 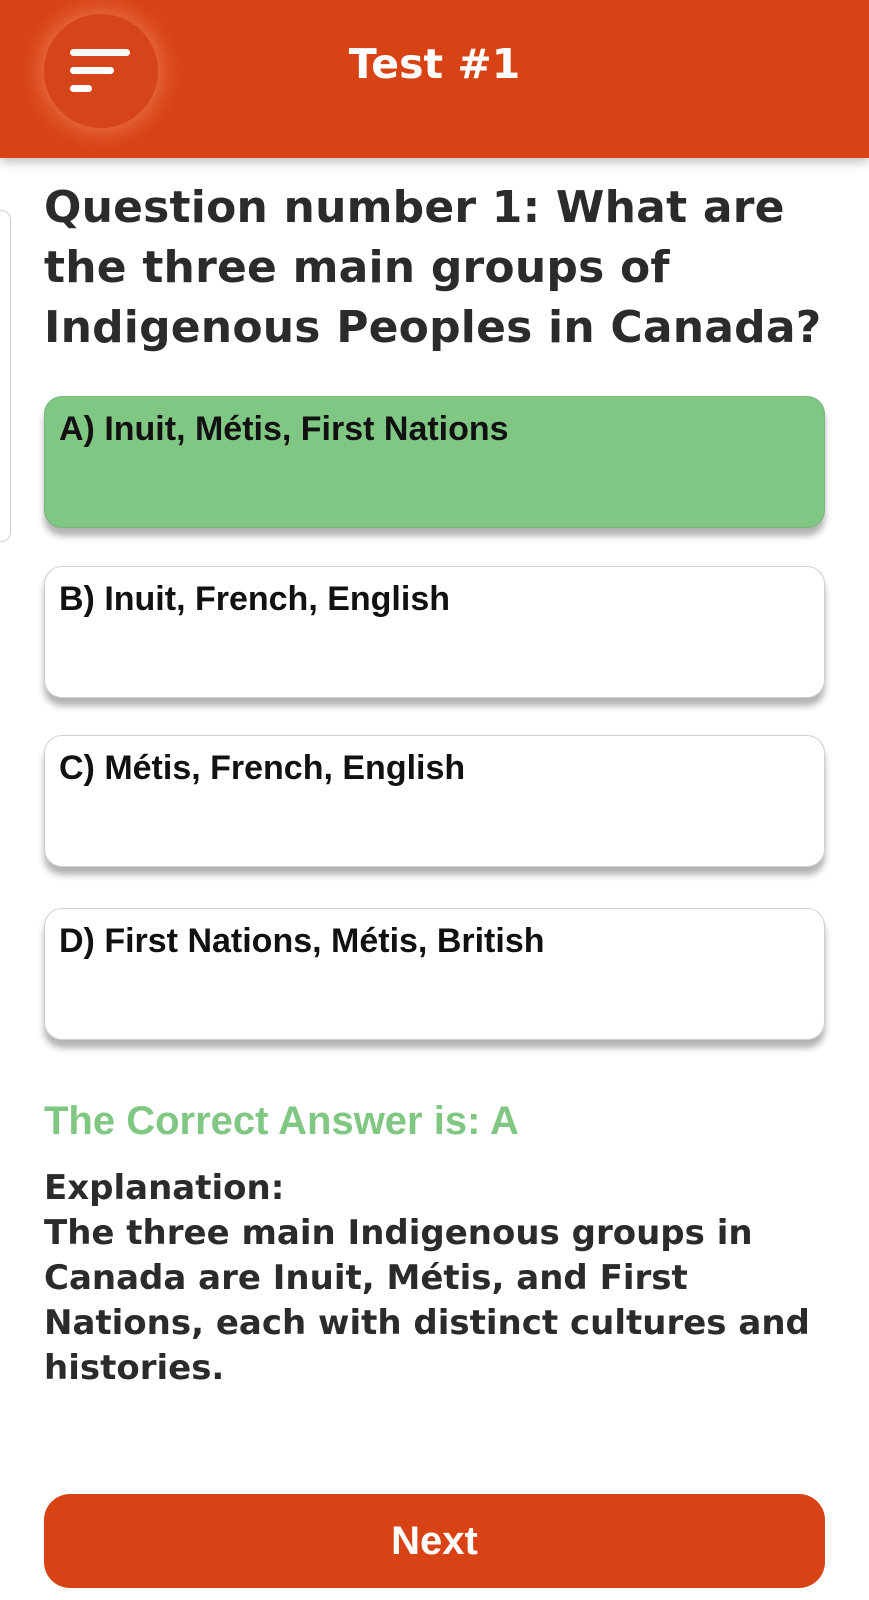 I want to click on app-header: Test #1, so click(x=434, y=79).